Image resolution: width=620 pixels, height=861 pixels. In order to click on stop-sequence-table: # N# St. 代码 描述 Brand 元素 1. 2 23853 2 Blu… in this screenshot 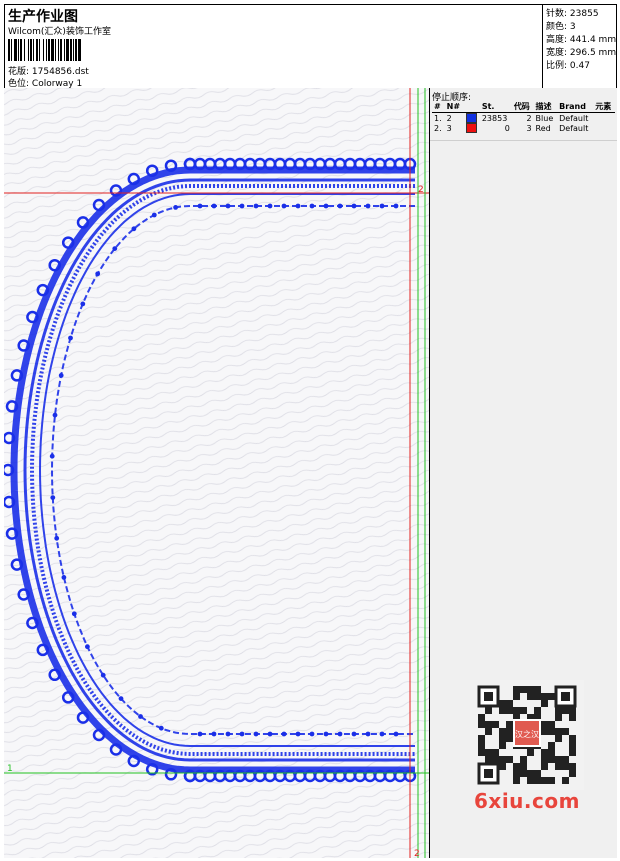, I will do `click(523, 117)`.